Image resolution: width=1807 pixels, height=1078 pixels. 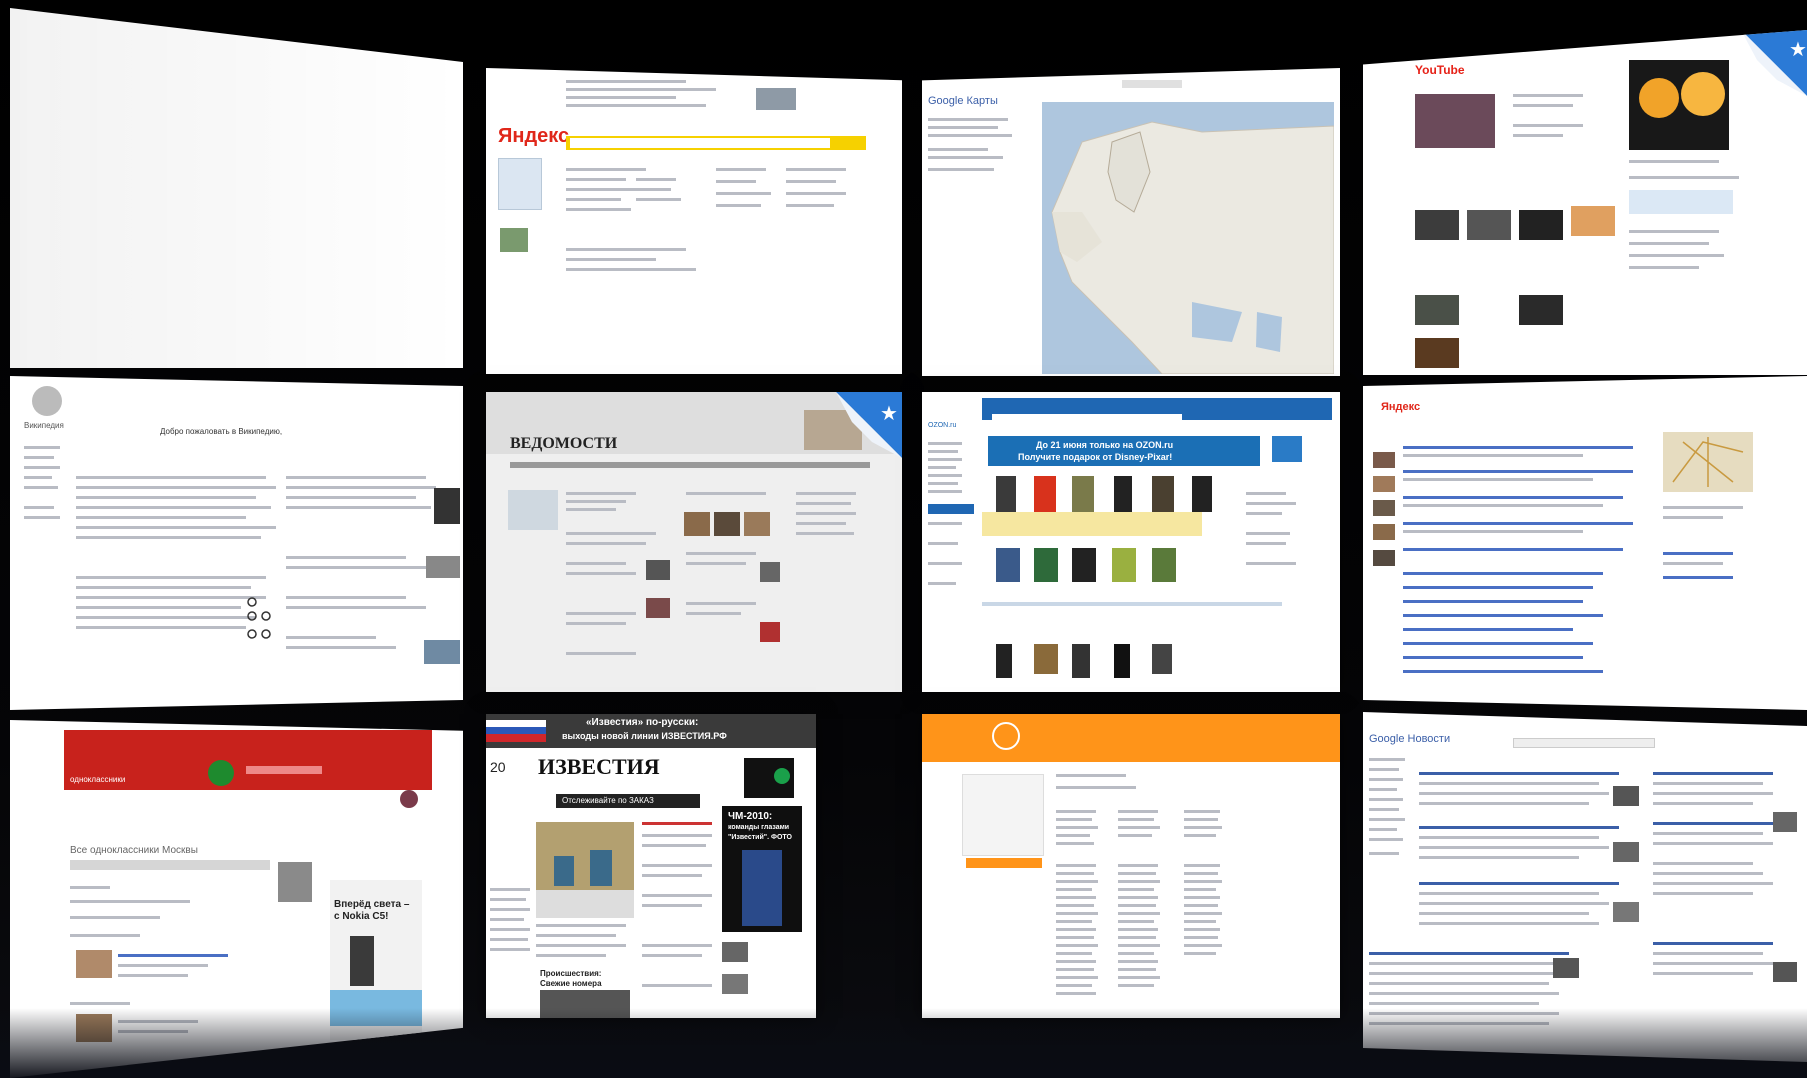 I want to click on odnoklassniki-search-button, so click(x=221, y=773).